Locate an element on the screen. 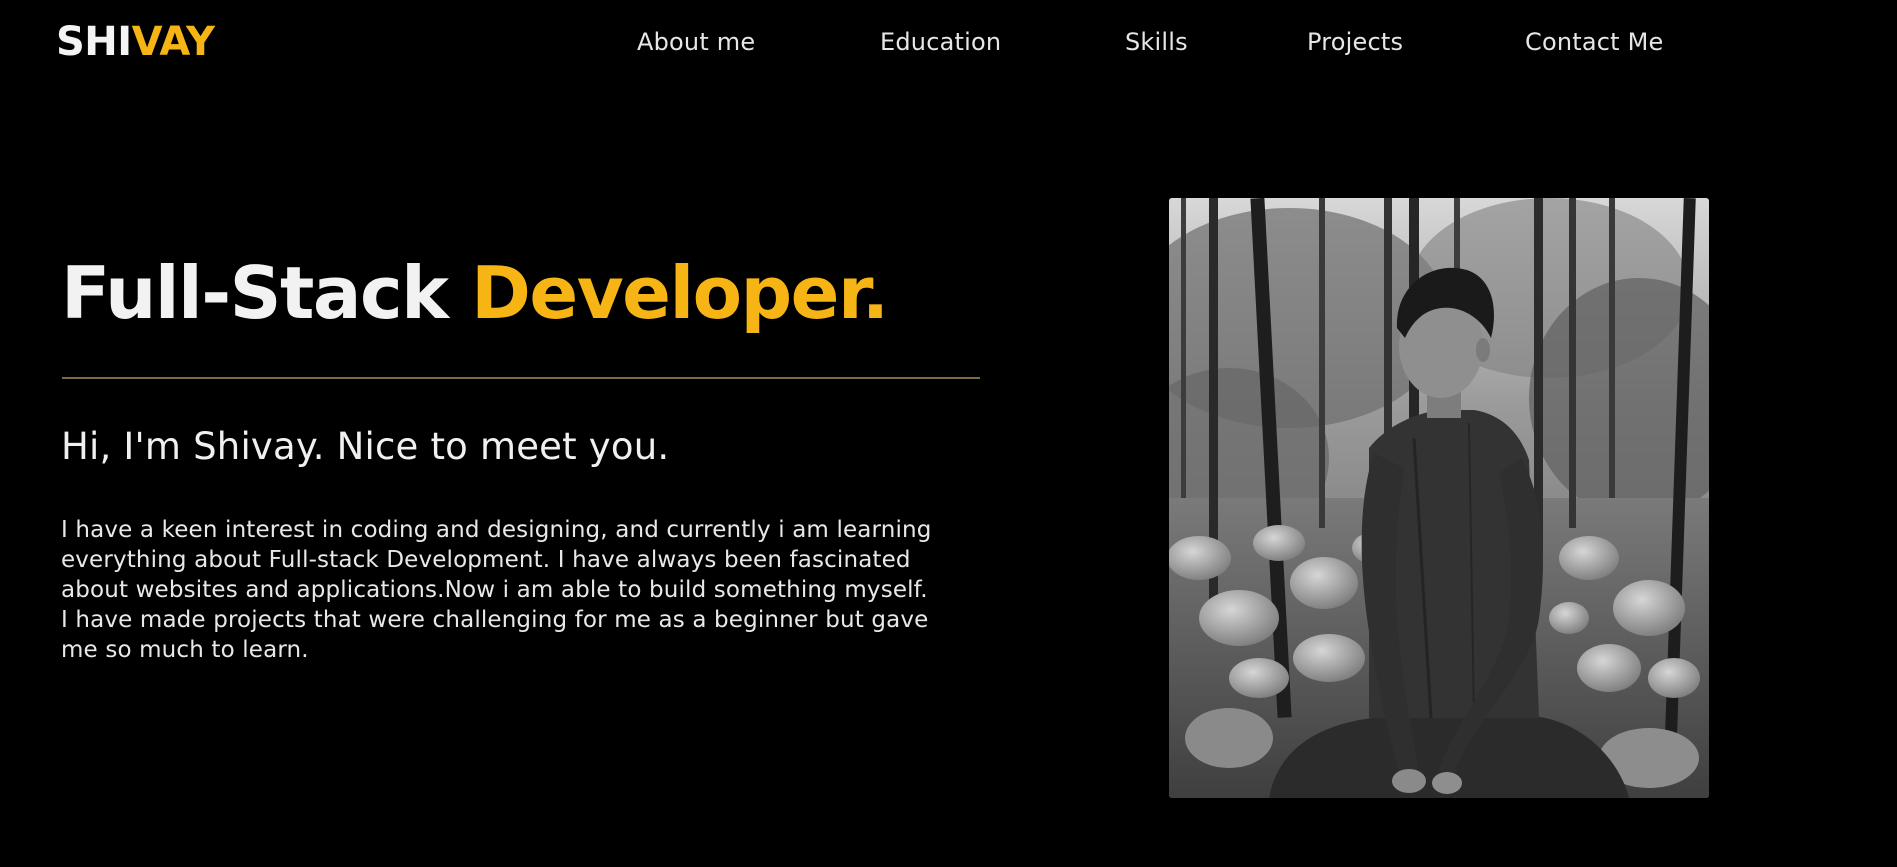  logo-part-white: SHI is located at coordinates (94, 42).